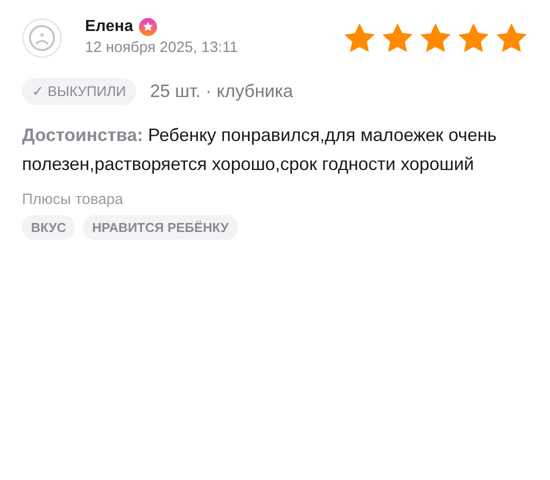  Describe the element at coordinates (42, 38) in the screenshot. I see `avatar-icon` at that location.